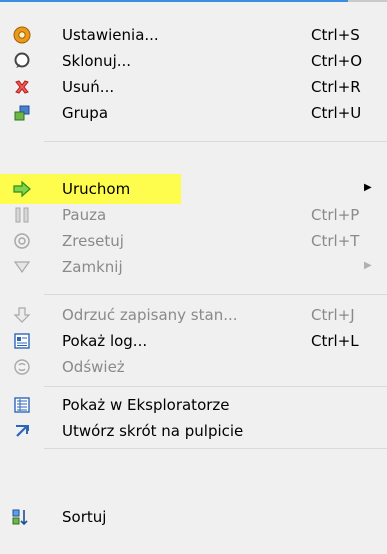 The width and height of the screenshot is (387, 554). What do you see at coordinates (333, 315) in the screenshot?
I see `menu-item-shortcut: Ctrl+J` at bounding box center [333, 315].